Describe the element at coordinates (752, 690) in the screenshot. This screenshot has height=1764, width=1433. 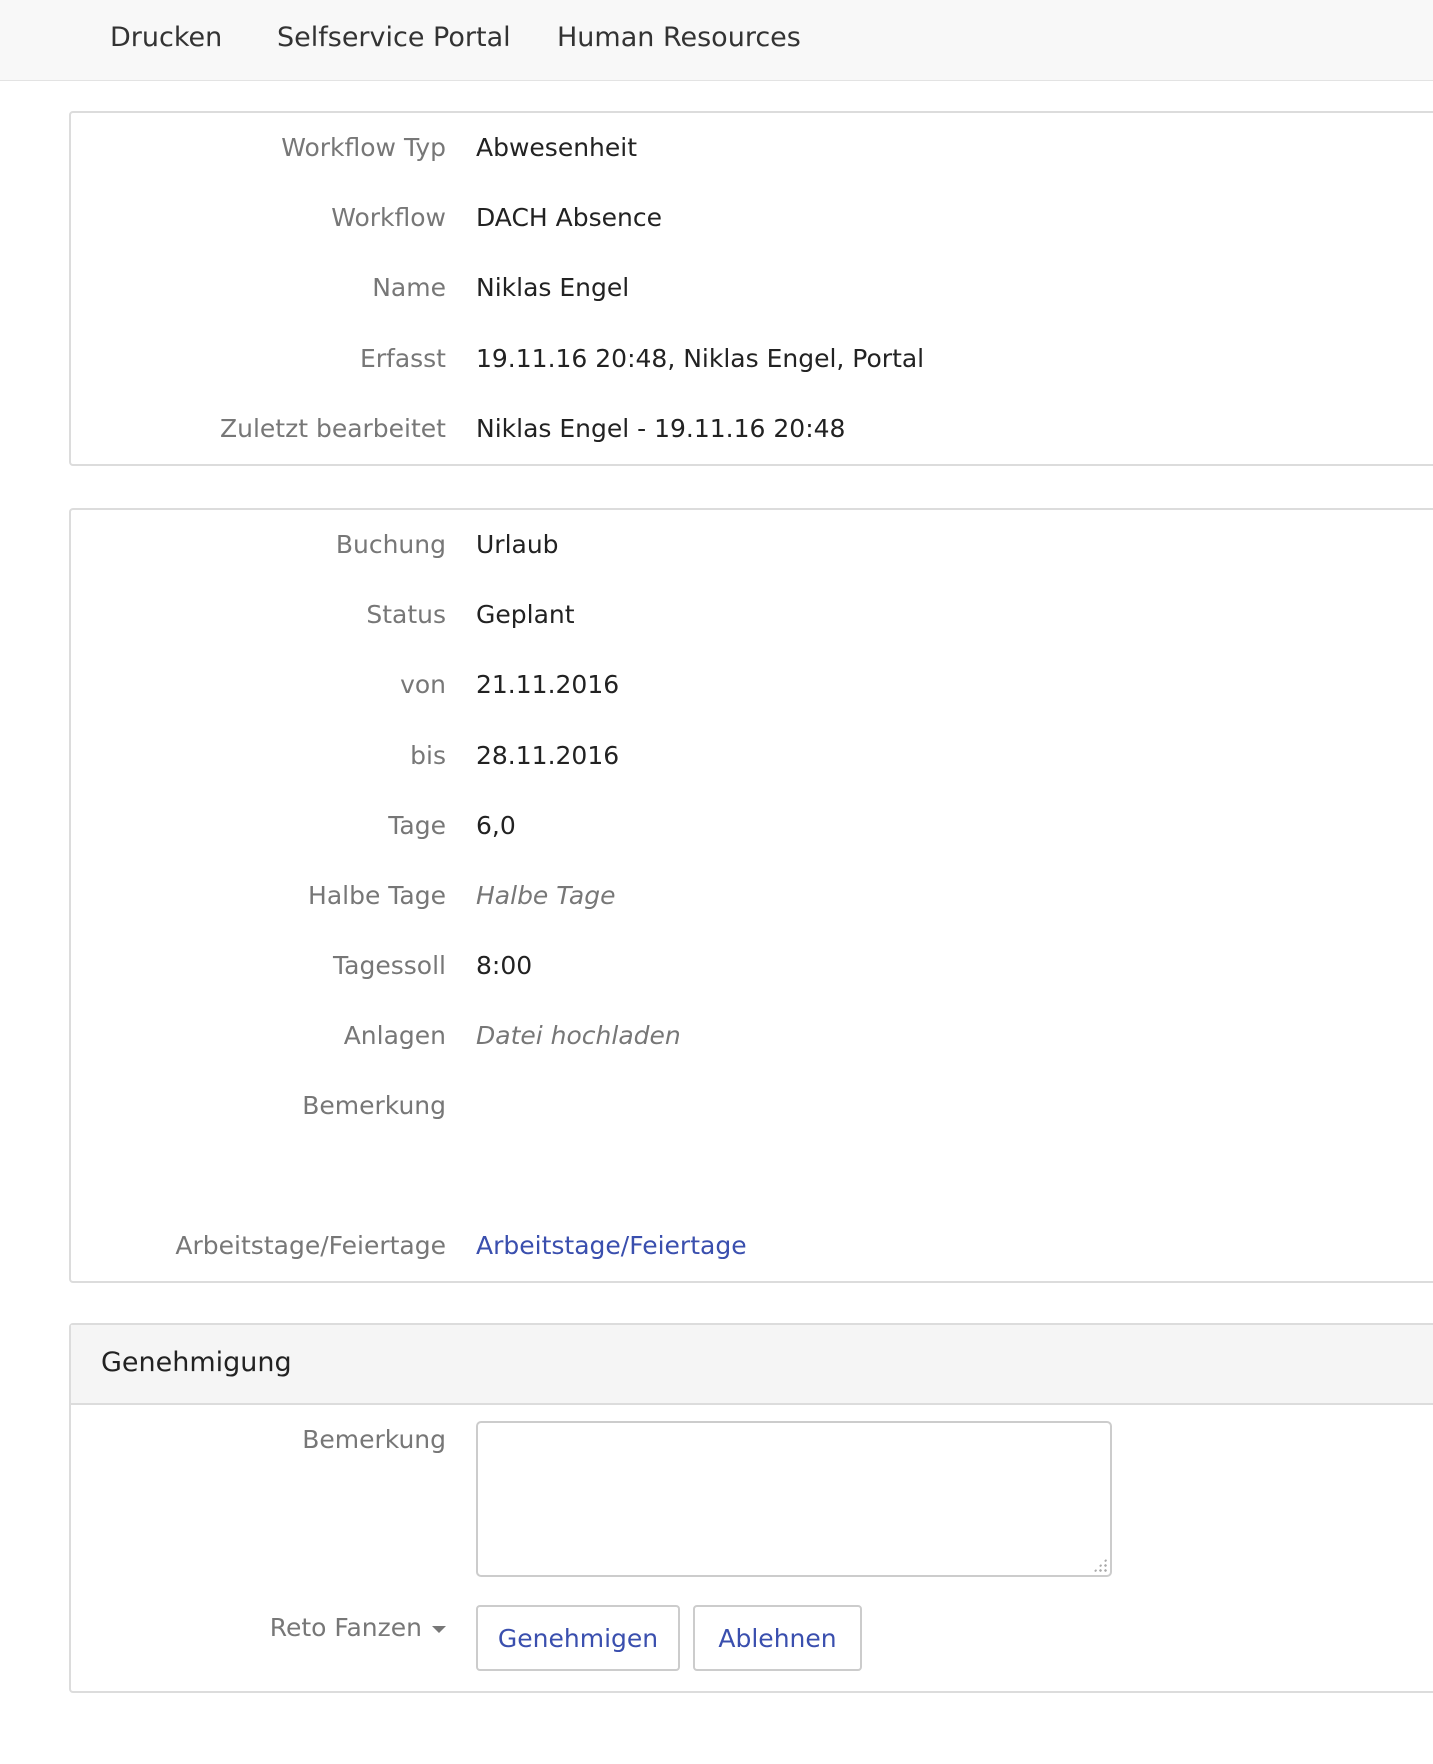
I see `row-von: von 21.11.2016` at that location.